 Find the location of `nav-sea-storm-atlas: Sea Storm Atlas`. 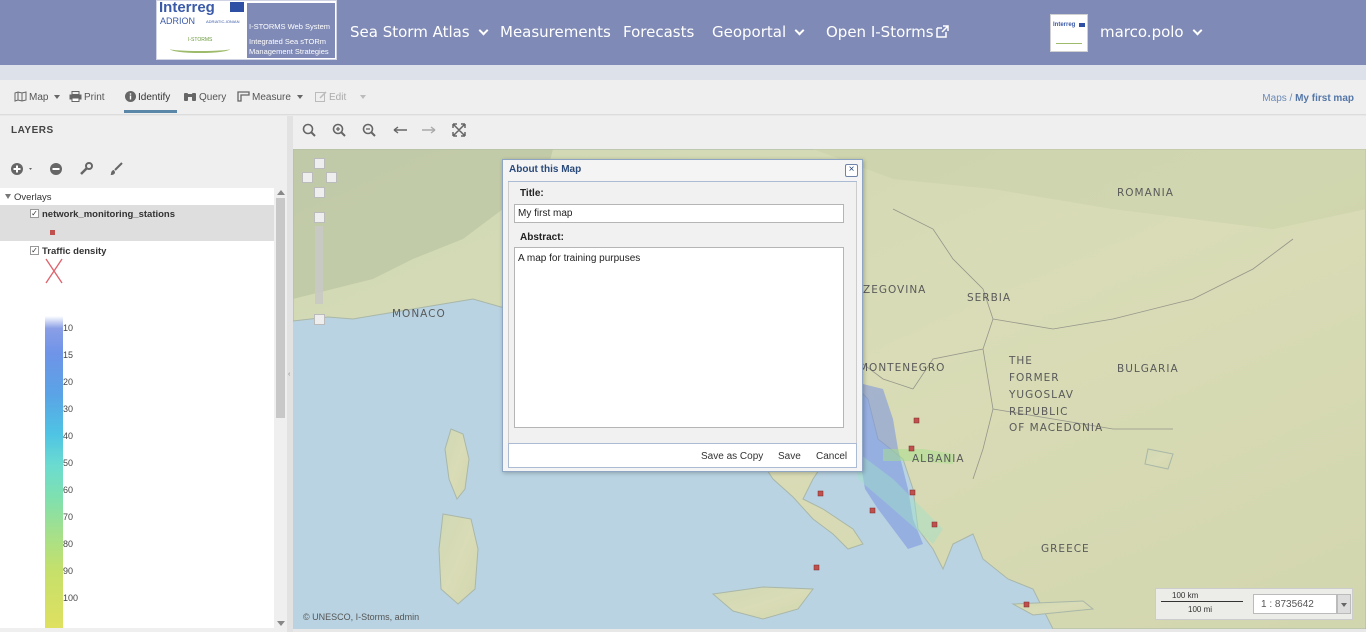

nav-sea-storm-atlas: Sea Storm Atlas is located at coordinates (419, 32).